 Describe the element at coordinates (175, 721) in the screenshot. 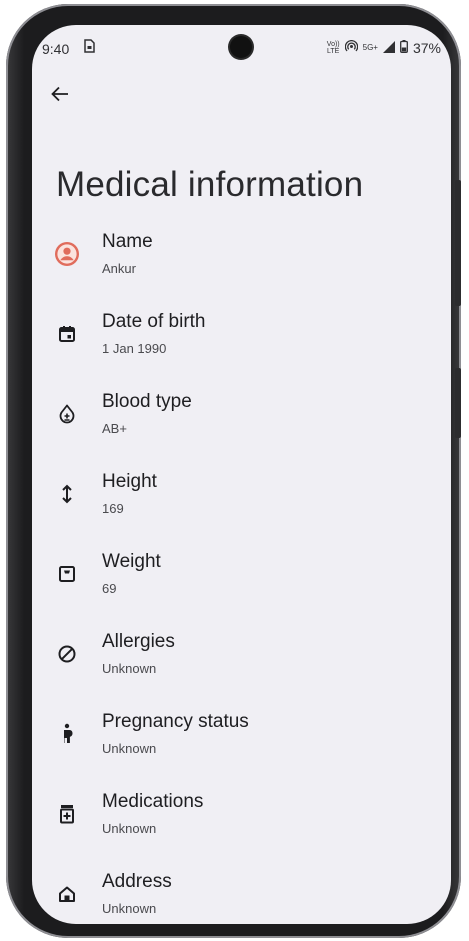

I see `item-label: Pregnancy status` at that location.